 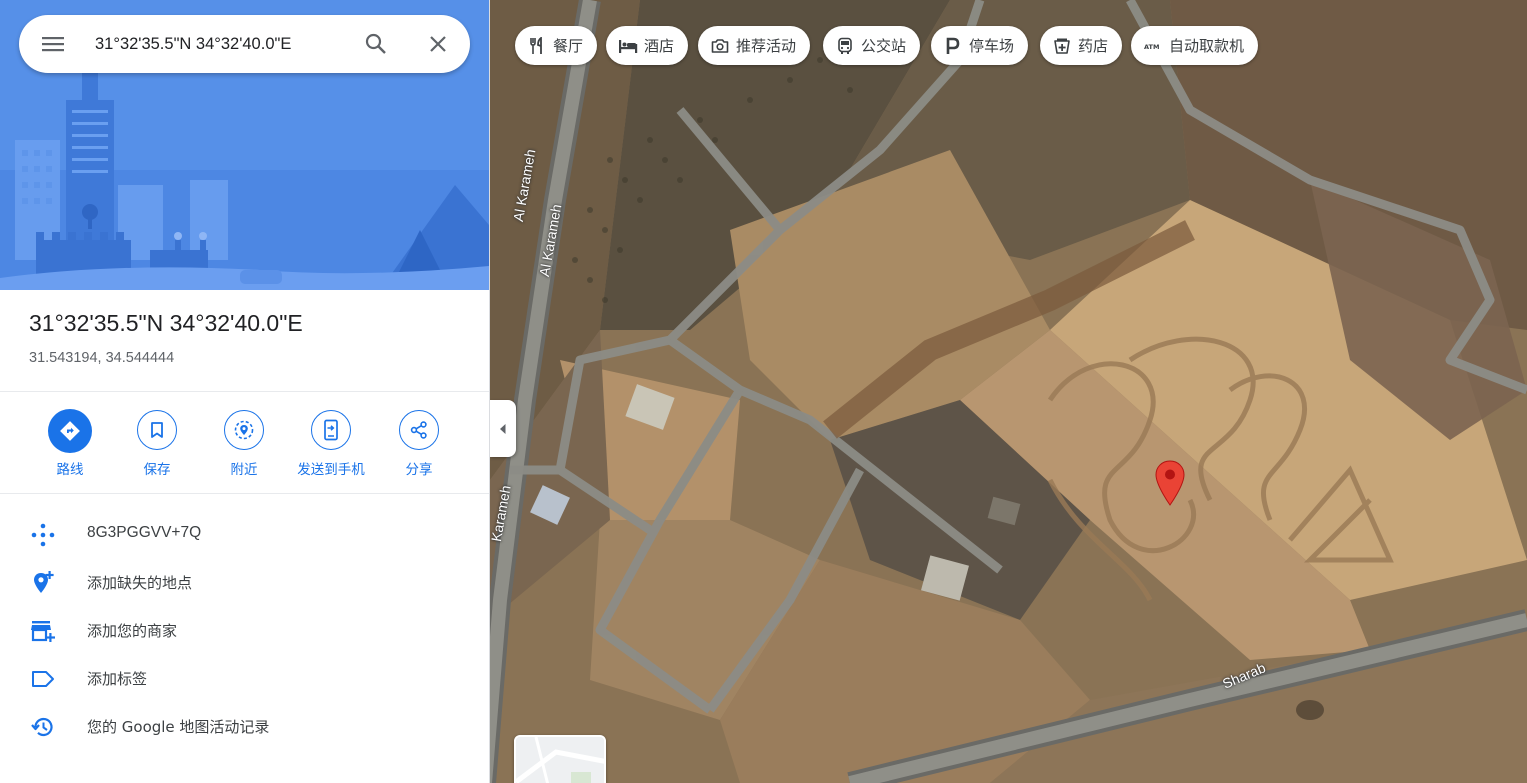 I want to click on label-icon, so click(x=43, y=679).